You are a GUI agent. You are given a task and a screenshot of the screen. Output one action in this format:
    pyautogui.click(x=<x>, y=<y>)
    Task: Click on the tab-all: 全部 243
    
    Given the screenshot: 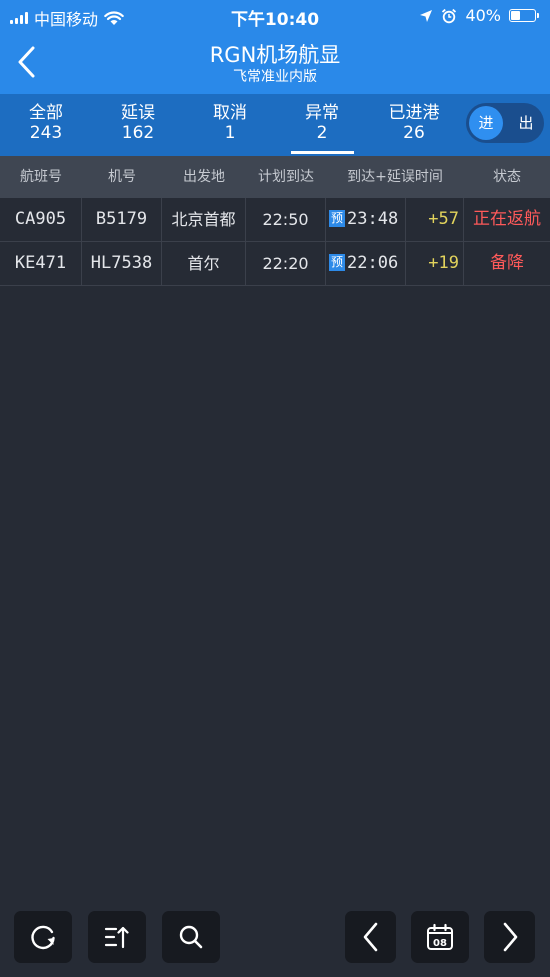 What is the action you would take?
    pyautogui.click(x=46, y=125)
    